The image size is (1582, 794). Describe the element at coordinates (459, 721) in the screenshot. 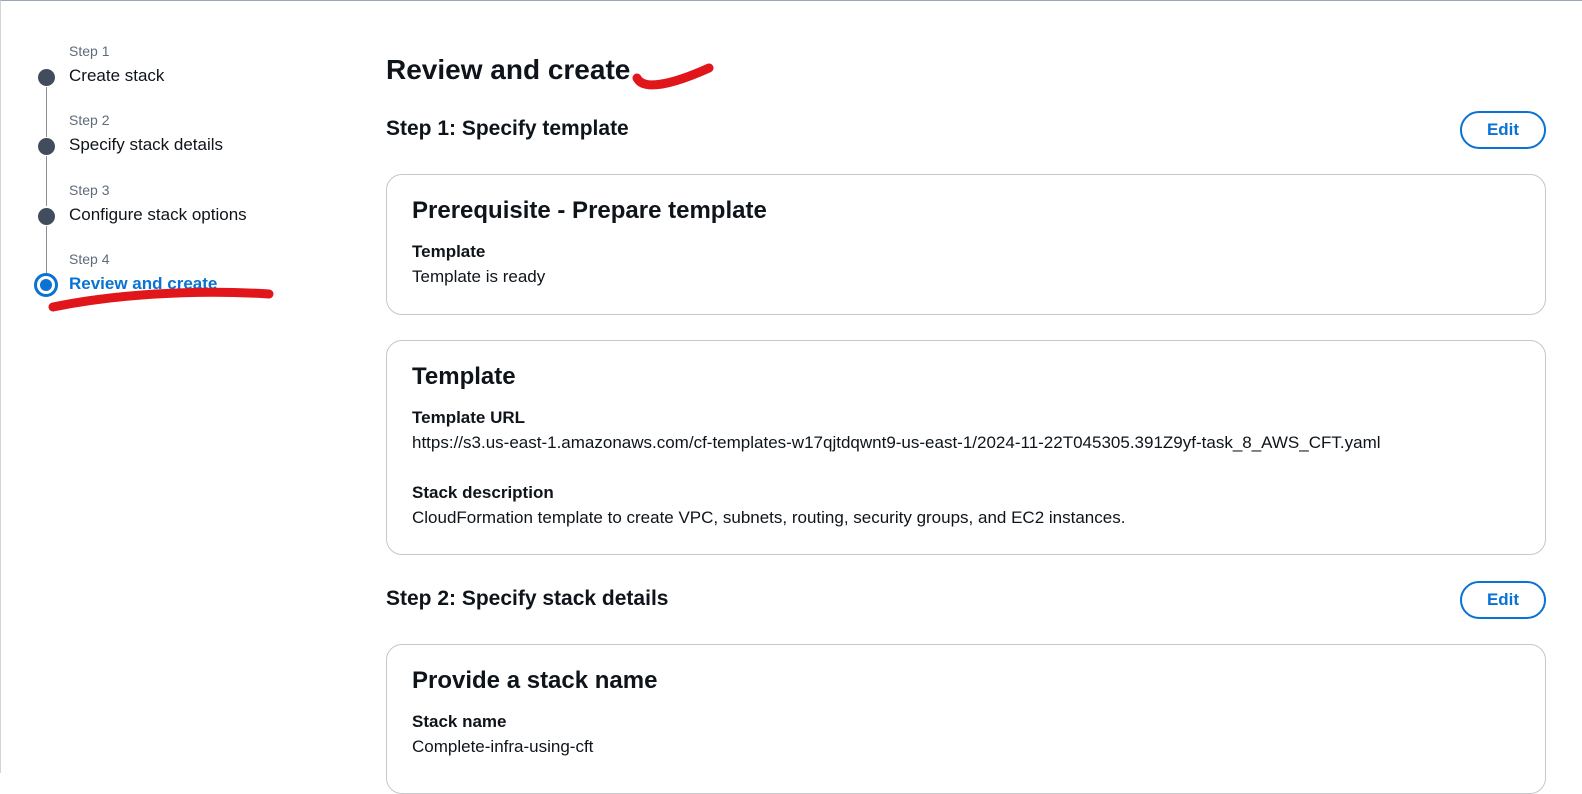

I see `stack-name-label: Stack name` at that location.